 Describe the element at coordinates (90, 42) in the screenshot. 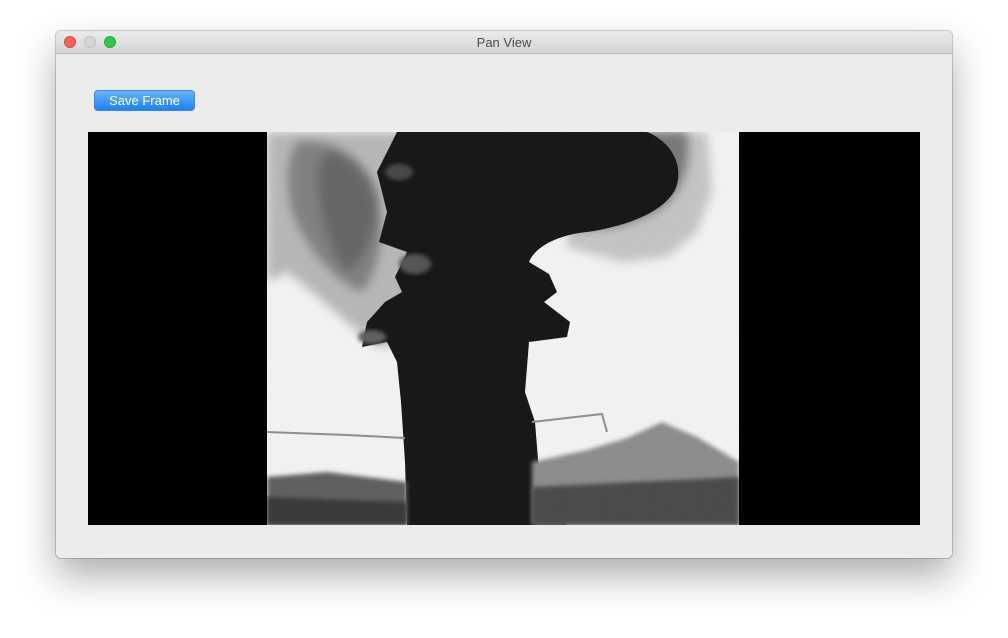

I see `minimize-window-button` at that location.